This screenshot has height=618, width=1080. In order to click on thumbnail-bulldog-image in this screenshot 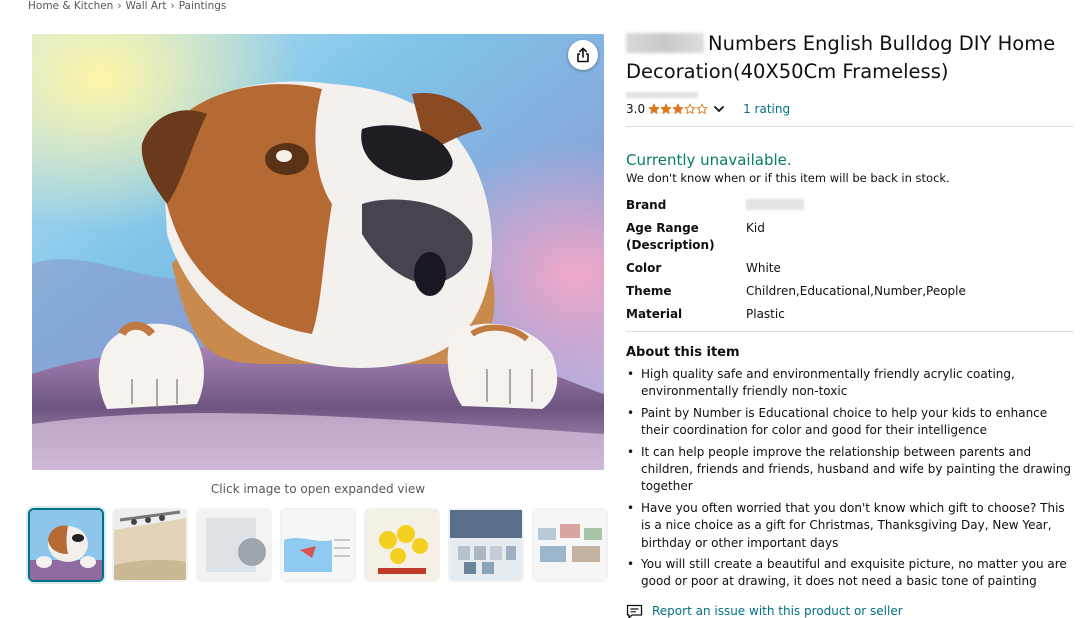, I will do `click(66, 545)`.